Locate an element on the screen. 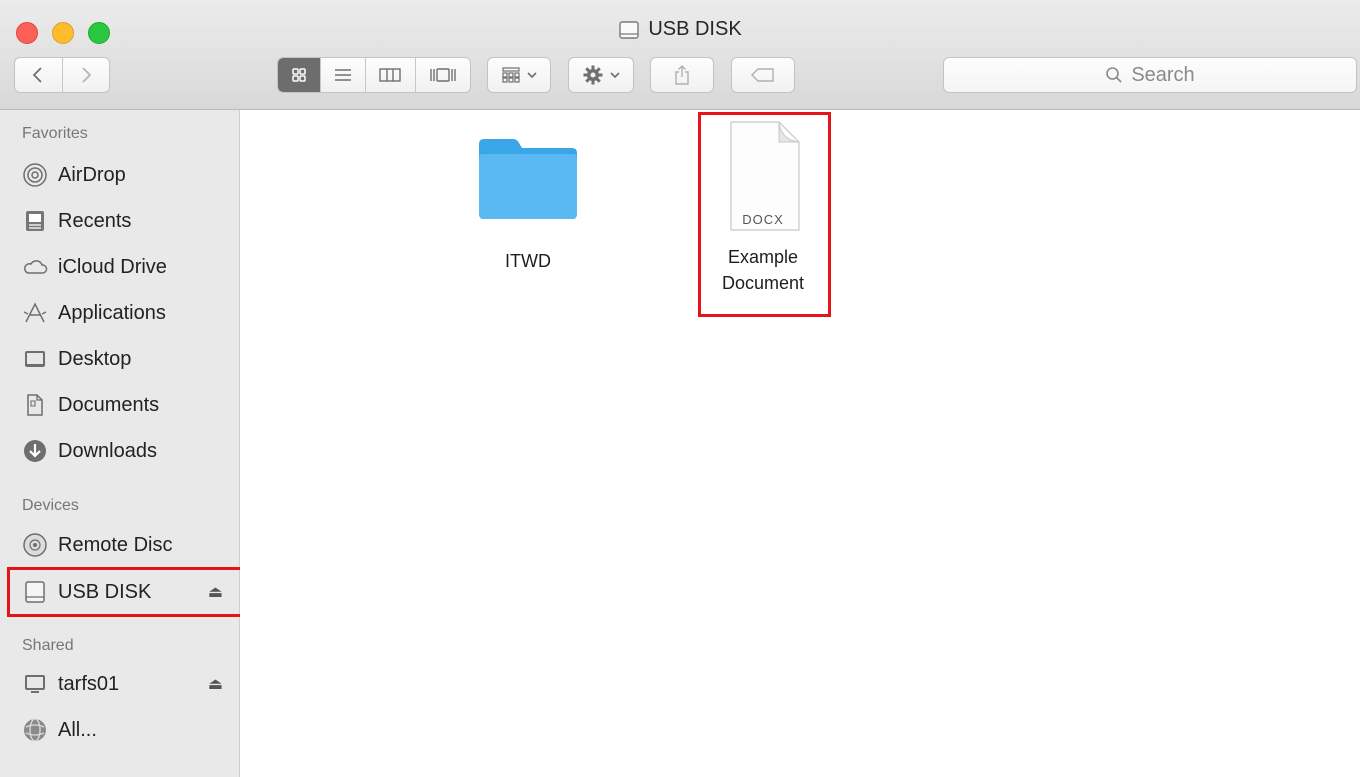 The height and width of the screenshot is (777, 1360). sidebar-item-recents: Recents is located at coordinates (129, 221).